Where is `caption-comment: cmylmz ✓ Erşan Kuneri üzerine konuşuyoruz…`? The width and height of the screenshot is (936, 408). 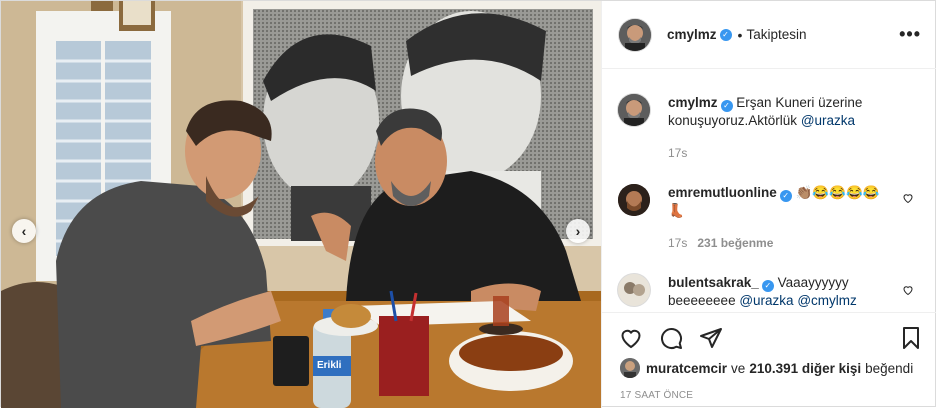
caption-comment: cmylmz ✓ Erşan Kuneri üzerine konuşuyoruz… is located at coordinates (770, 115).